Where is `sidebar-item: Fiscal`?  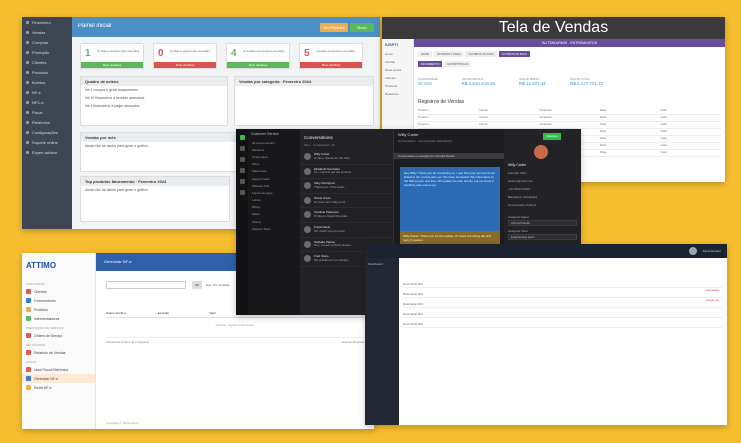 sidebar-item: Fiscal is located at coordinates (47, 112).